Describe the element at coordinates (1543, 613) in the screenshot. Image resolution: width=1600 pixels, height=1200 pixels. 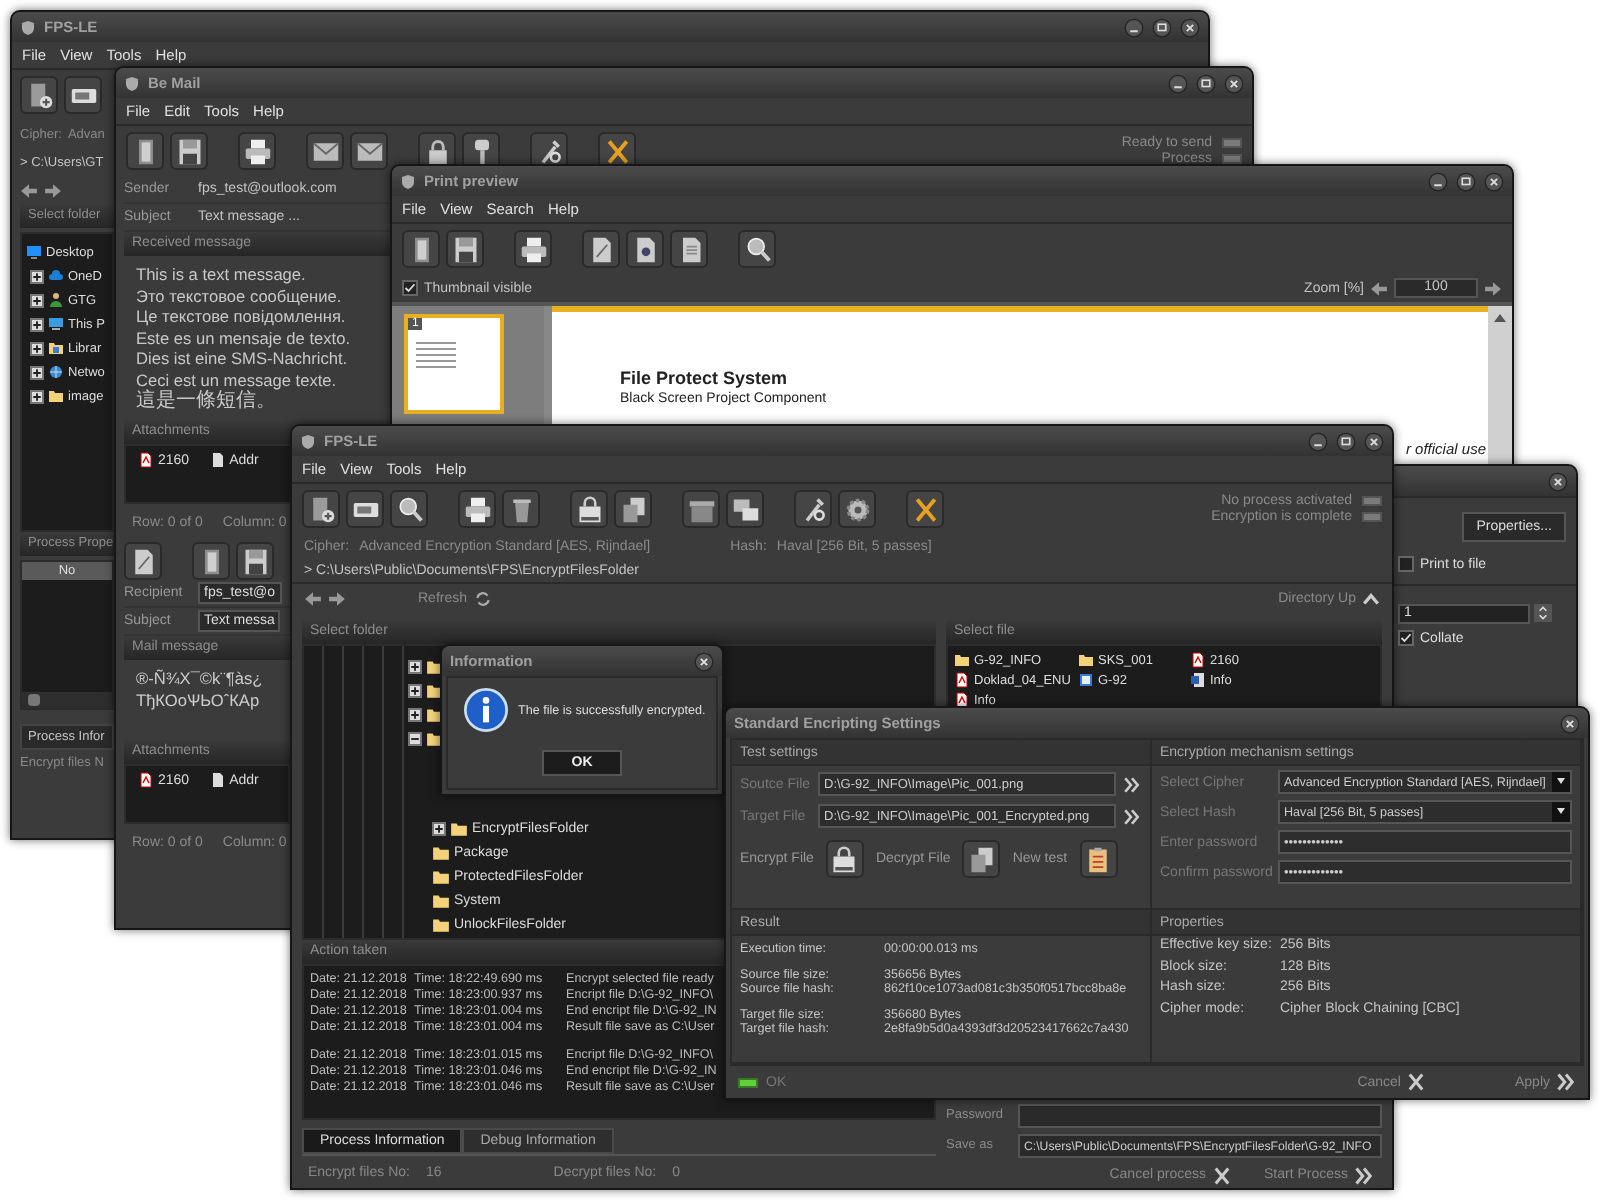
I see `spinner-arrows-icon` at that location.